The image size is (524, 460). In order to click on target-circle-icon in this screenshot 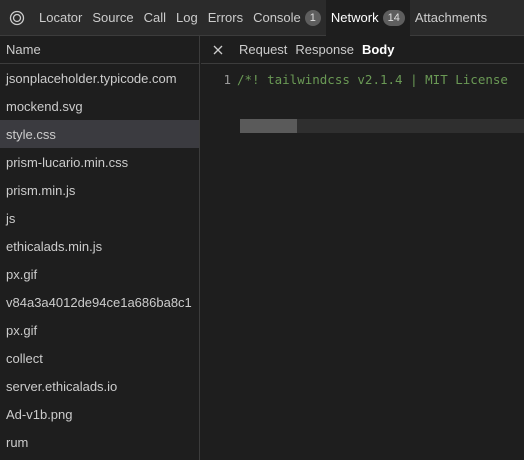, I will do `click(17, 17)`.